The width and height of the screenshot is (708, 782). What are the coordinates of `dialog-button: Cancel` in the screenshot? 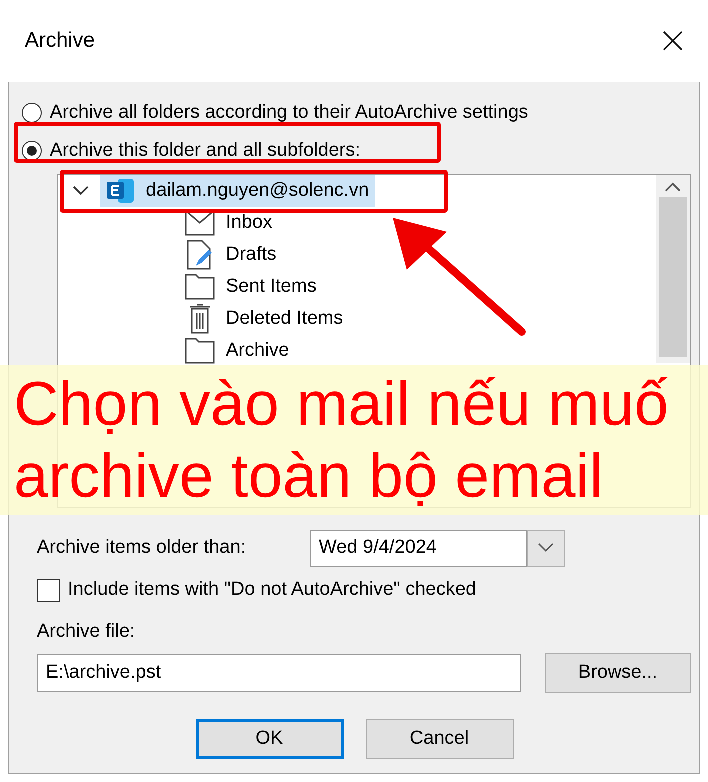 It's located at (440, 739).